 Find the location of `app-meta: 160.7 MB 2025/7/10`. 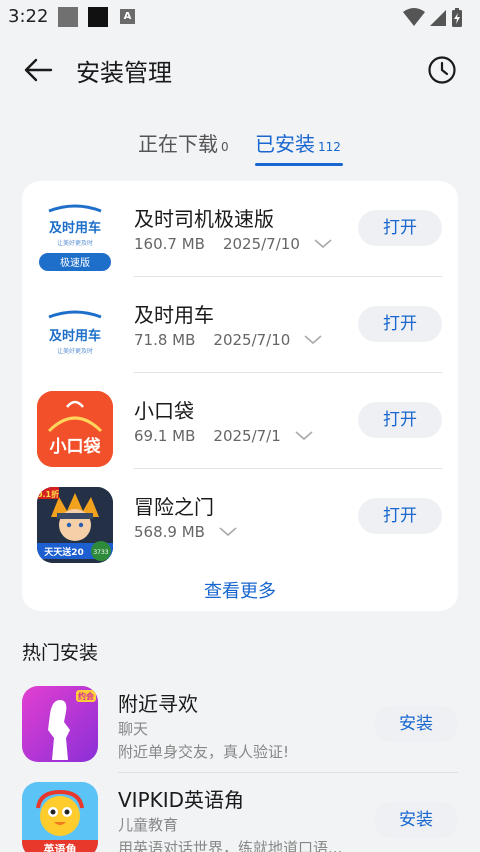

app-meta: 160.7 MB 2025/7/10 is located at coordinates (233, 244).